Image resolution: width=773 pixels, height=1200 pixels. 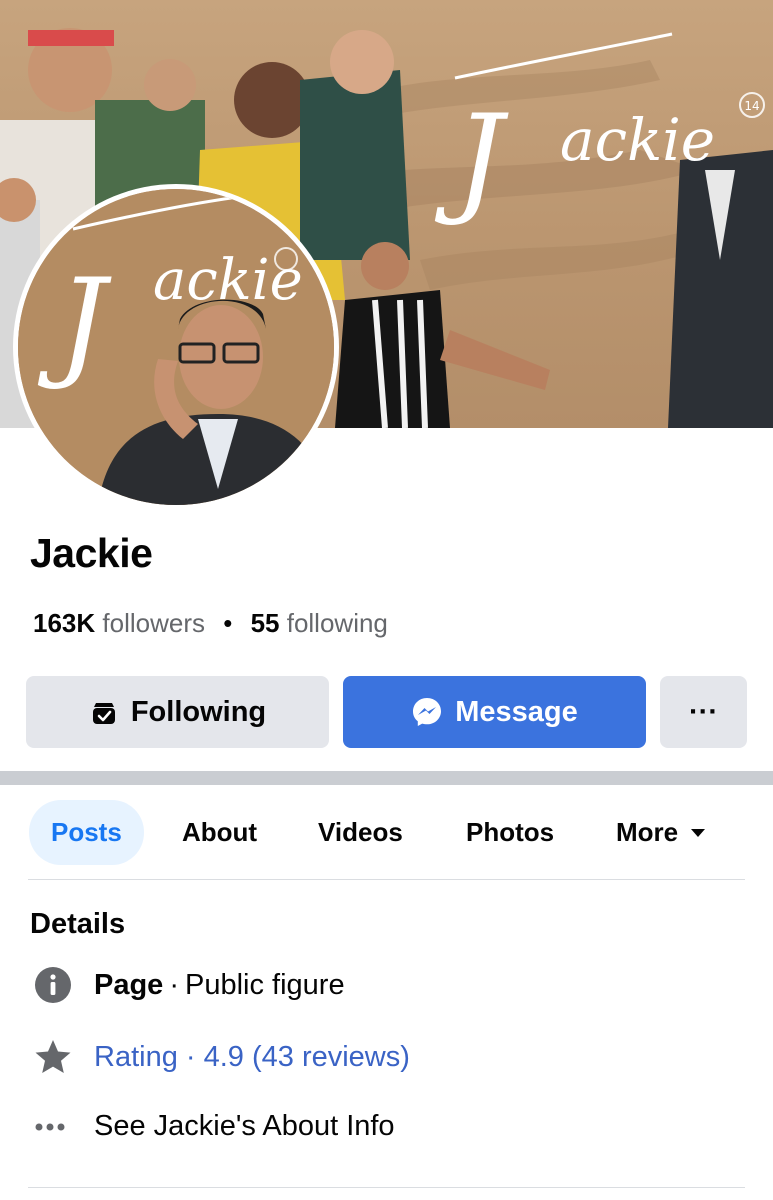 What do you see at coordinates (64, 623) in the screenshot?
I see `followers-count: 163K` at bounding box center [64, 623].